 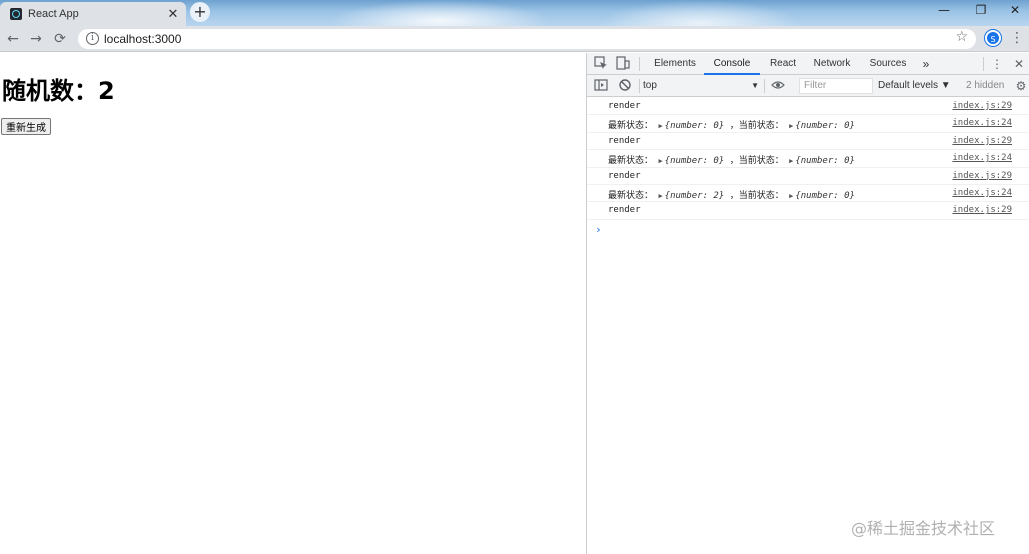 What do you see at coordinates (58, 91) in the screenshot?
I see `random-number-heading: 随机数：2` at bounding box center [58, 91].